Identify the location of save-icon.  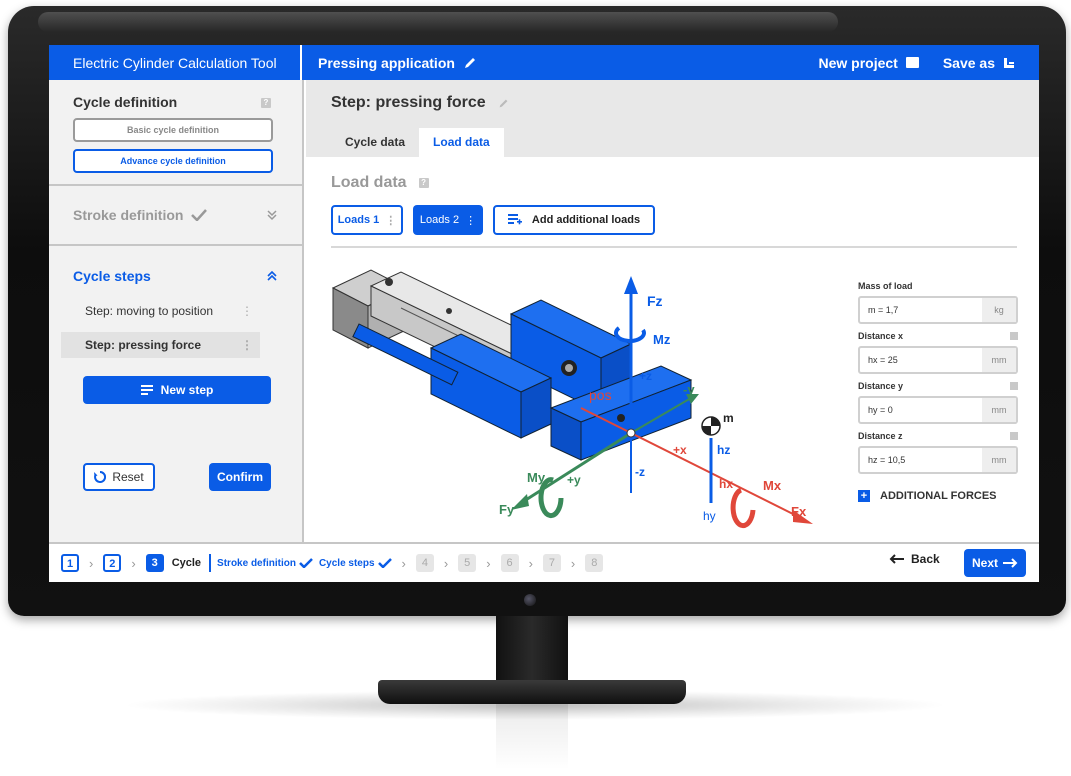
(1009, 62).